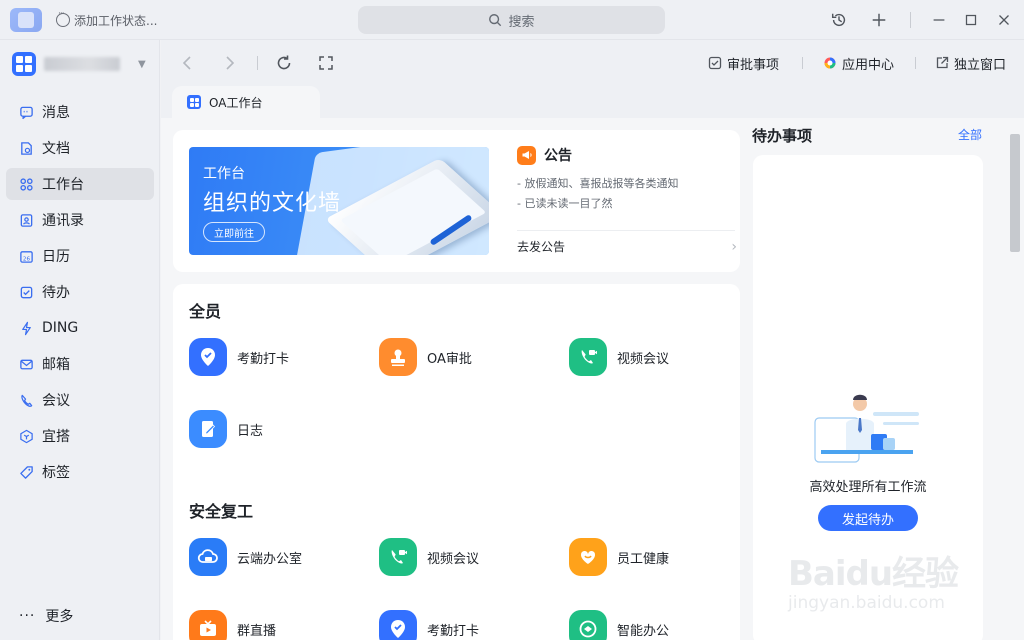  I want to click on maximize-icon, so click(971, 20).